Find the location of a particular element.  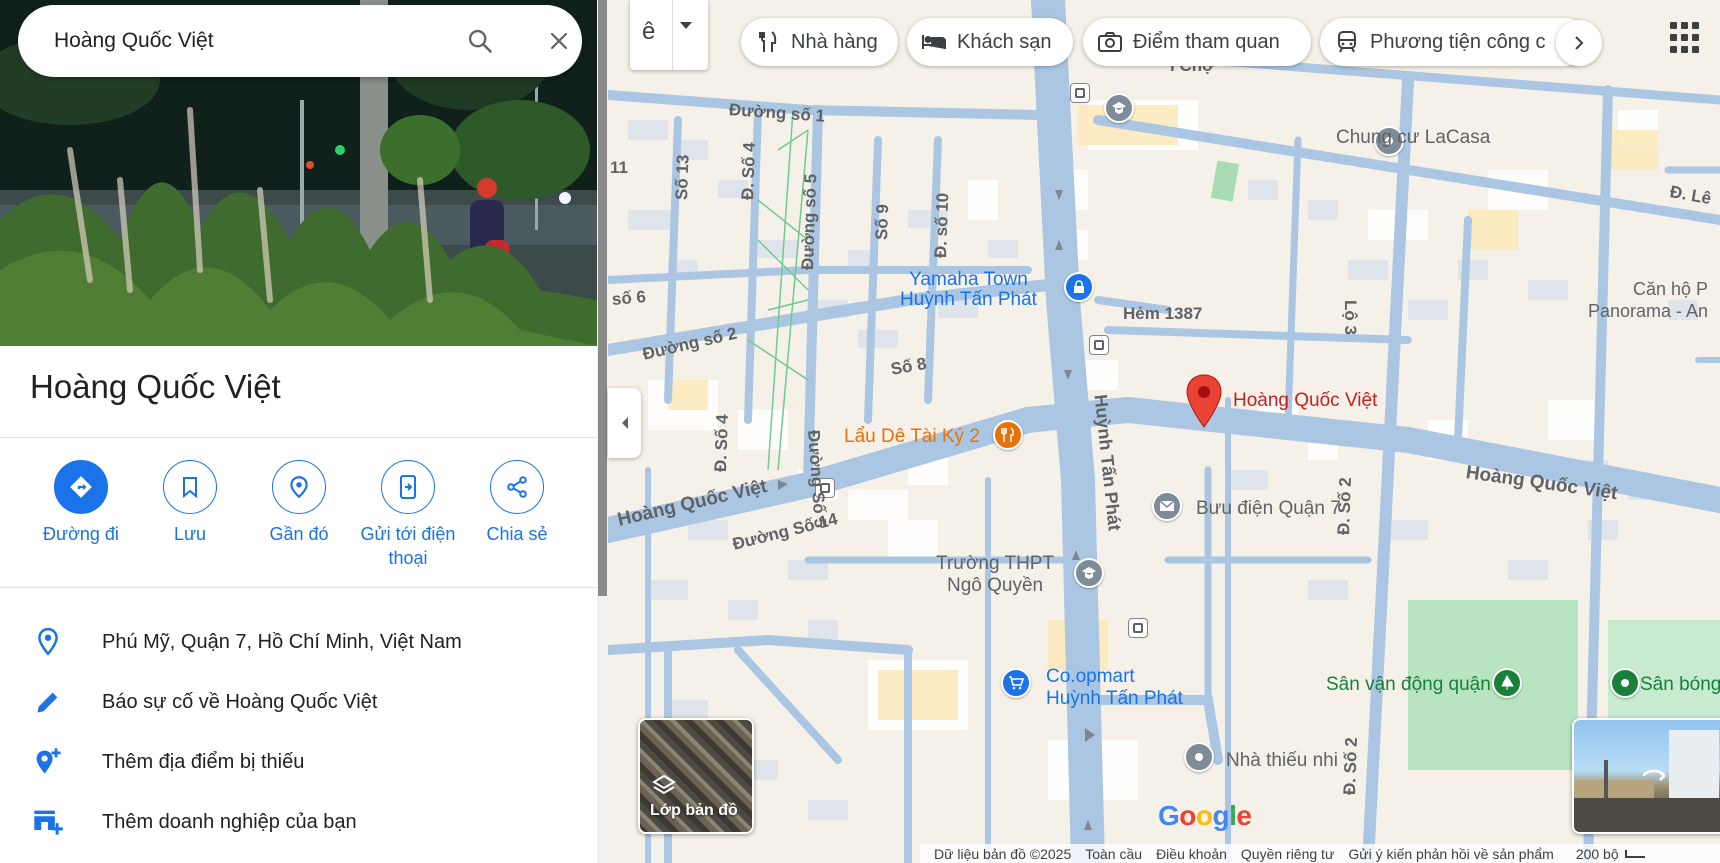

chip-restaurants: Nhà hàng is located at coordinates (819, 42).